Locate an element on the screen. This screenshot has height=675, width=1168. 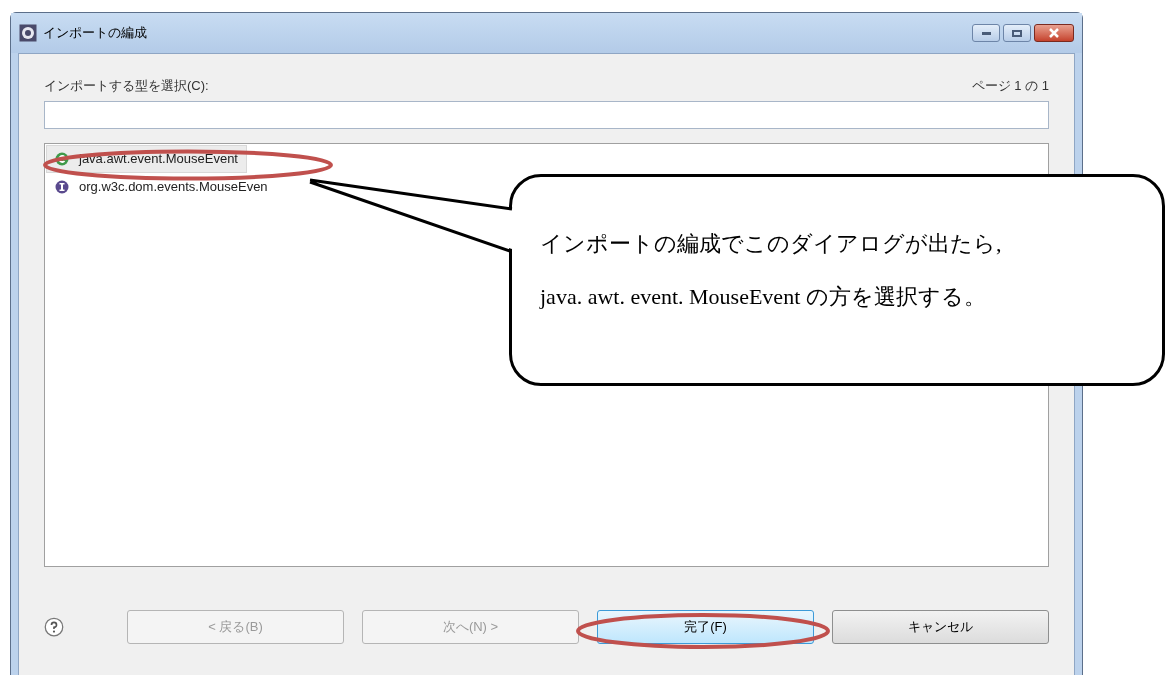
close-icon is located at coordinates (1054, 33).